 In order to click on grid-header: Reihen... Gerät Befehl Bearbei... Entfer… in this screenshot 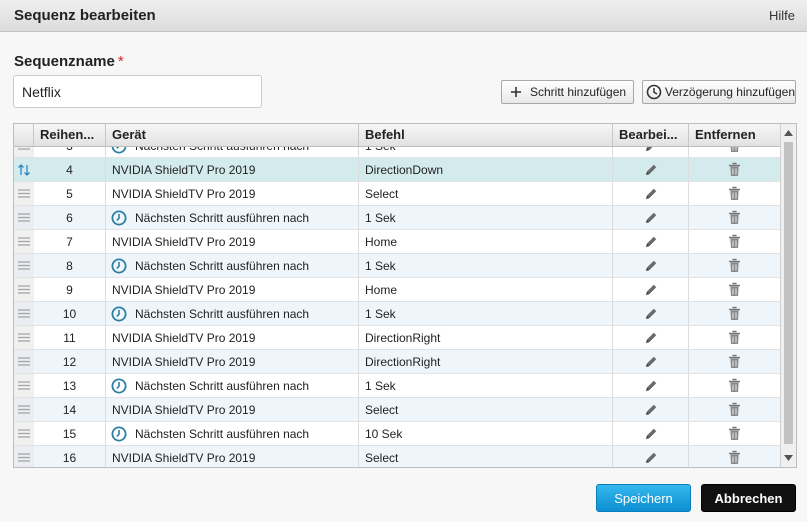, I will do `click(397, 135)`.